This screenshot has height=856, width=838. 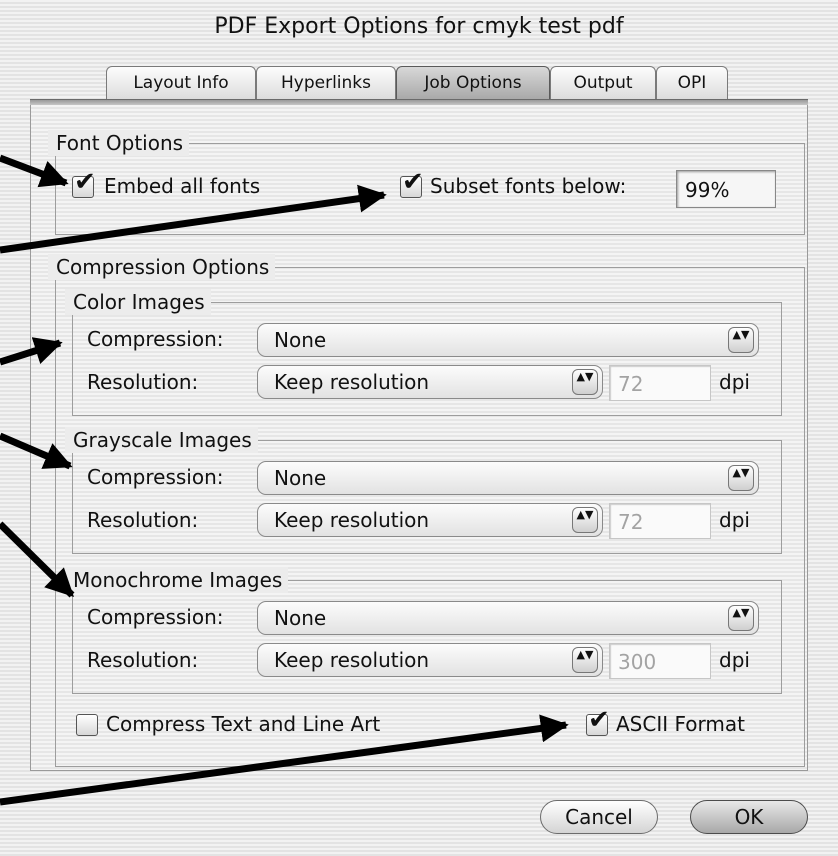 What do you see at coordinates (284, 760) in the screenshot?
I see `arrow-ascii-format` at bounding box center [284, 760].